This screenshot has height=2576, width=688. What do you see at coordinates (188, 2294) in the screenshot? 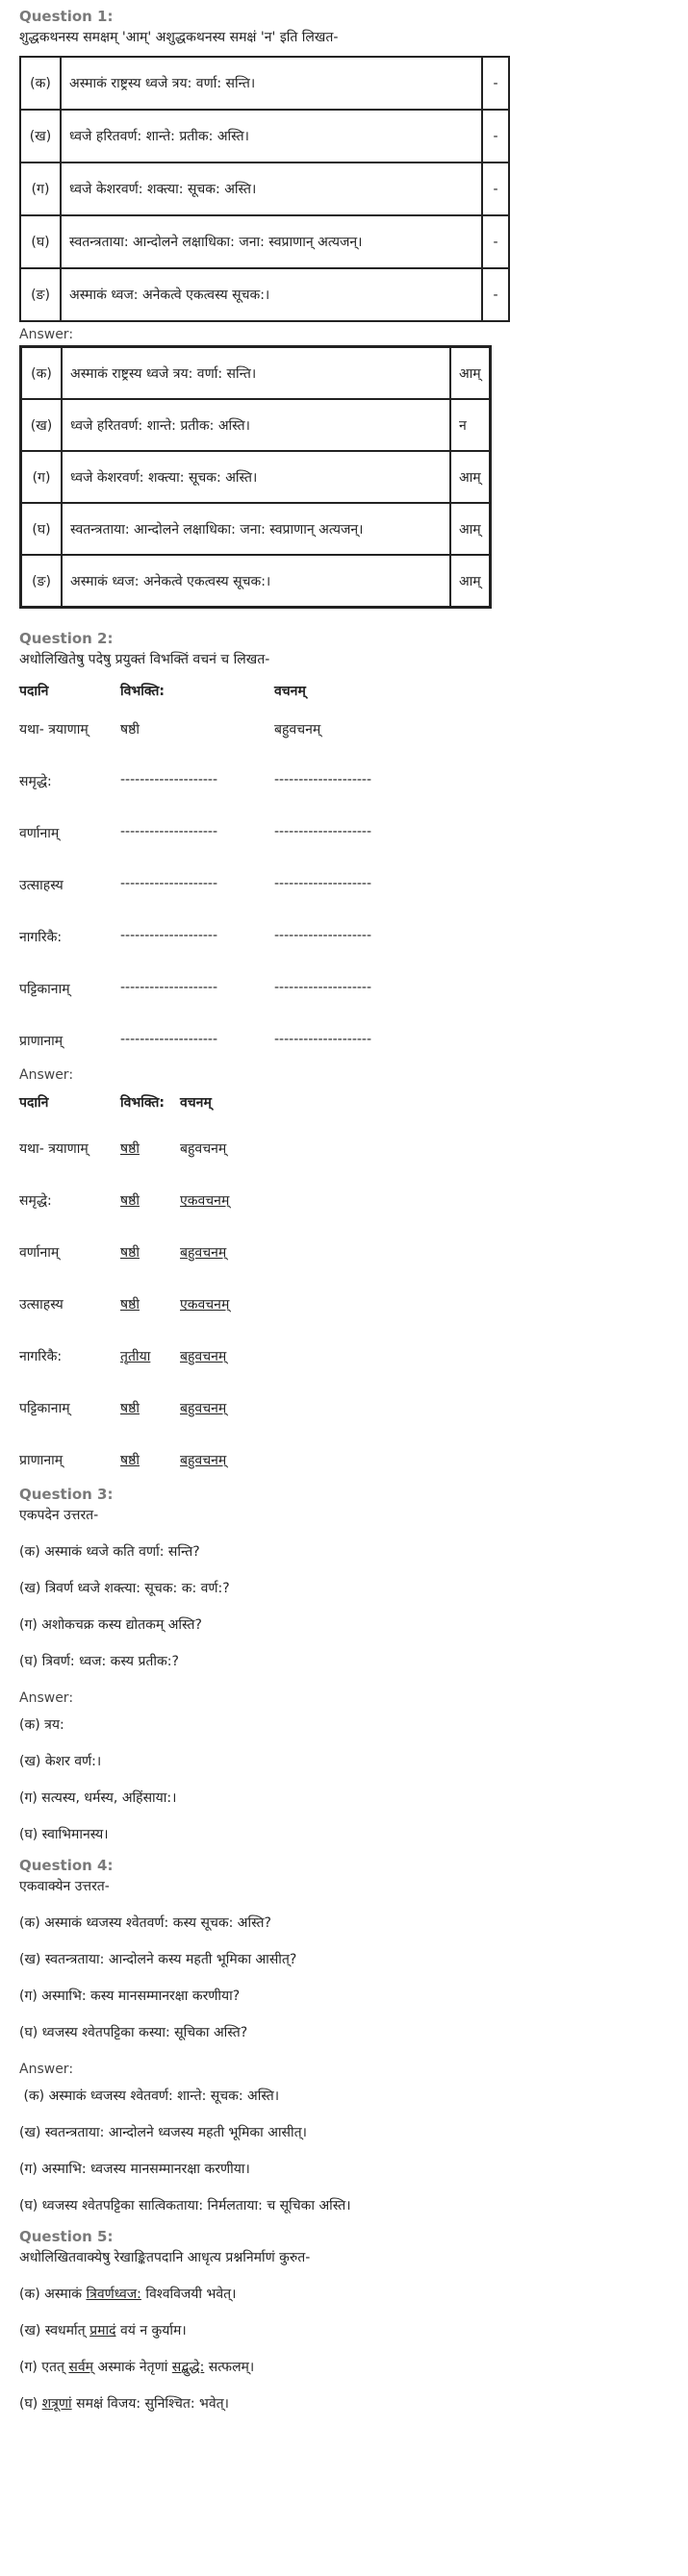
I see `item-text: विश्वविजयी भवेत्।` at bounding box center [188, 2294].